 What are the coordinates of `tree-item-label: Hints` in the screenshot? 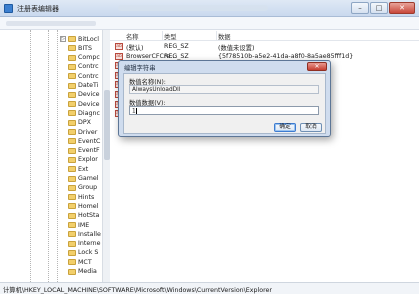 It's located at (86, 197).